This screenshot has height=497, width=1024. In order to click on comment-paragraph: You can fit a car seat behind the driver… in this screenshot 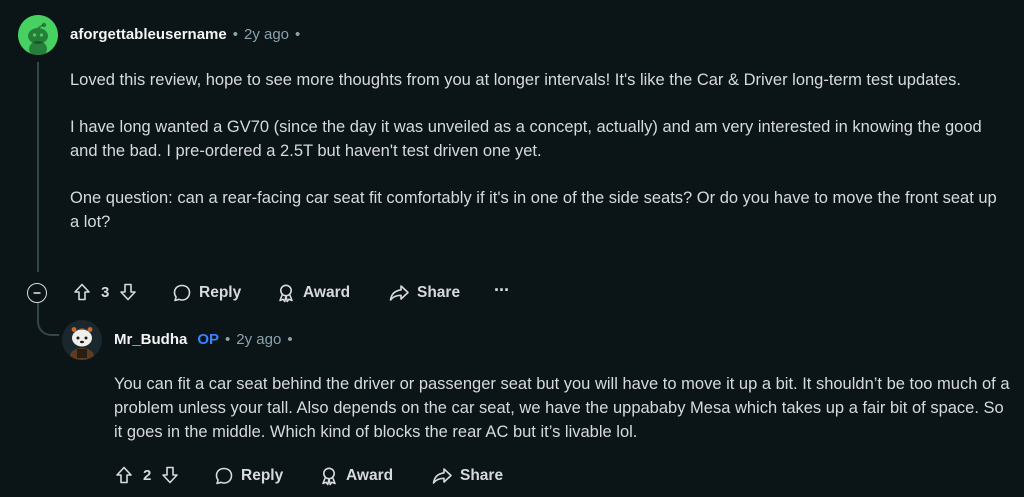, I will do `click(562, 408)`.